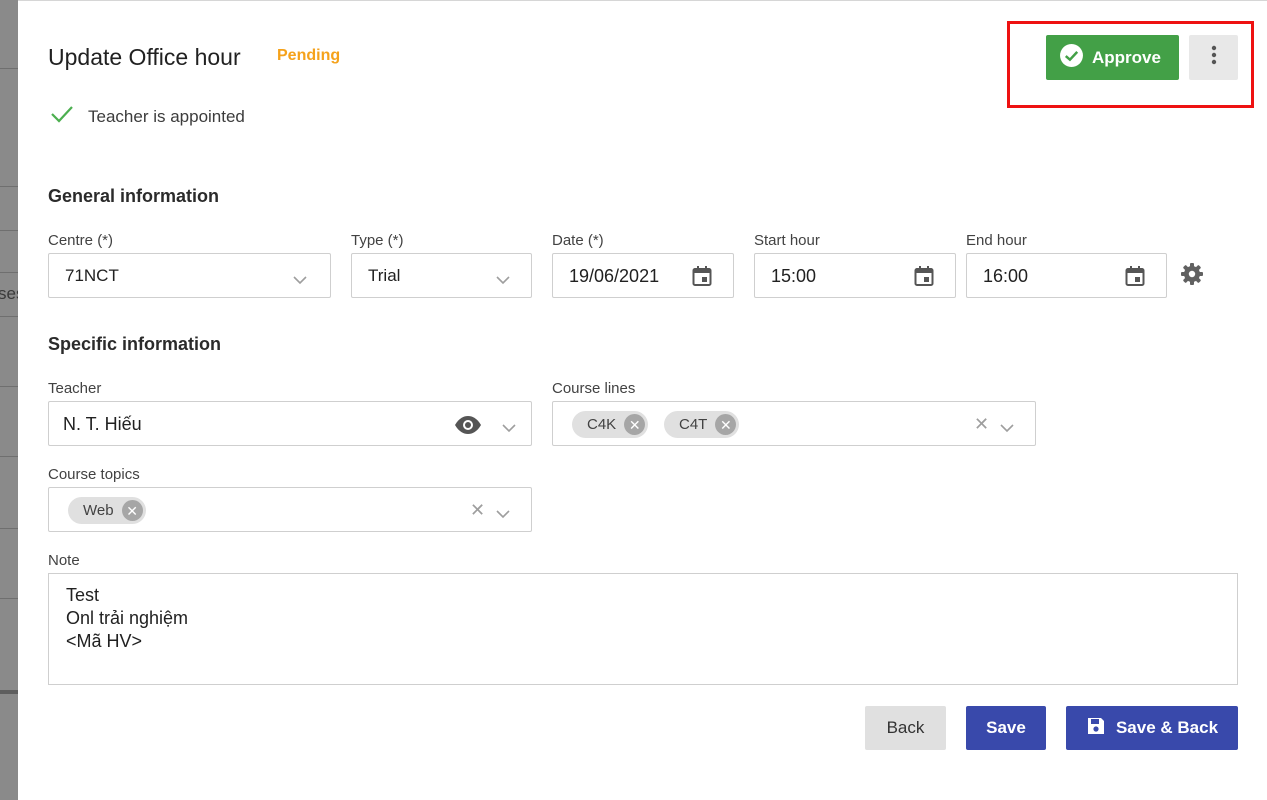 The width and height of the screenshot is (1267, 800). I want to click on course-lines-select: C4K ✕ C4T ✕ ✕, so click(794, 423).